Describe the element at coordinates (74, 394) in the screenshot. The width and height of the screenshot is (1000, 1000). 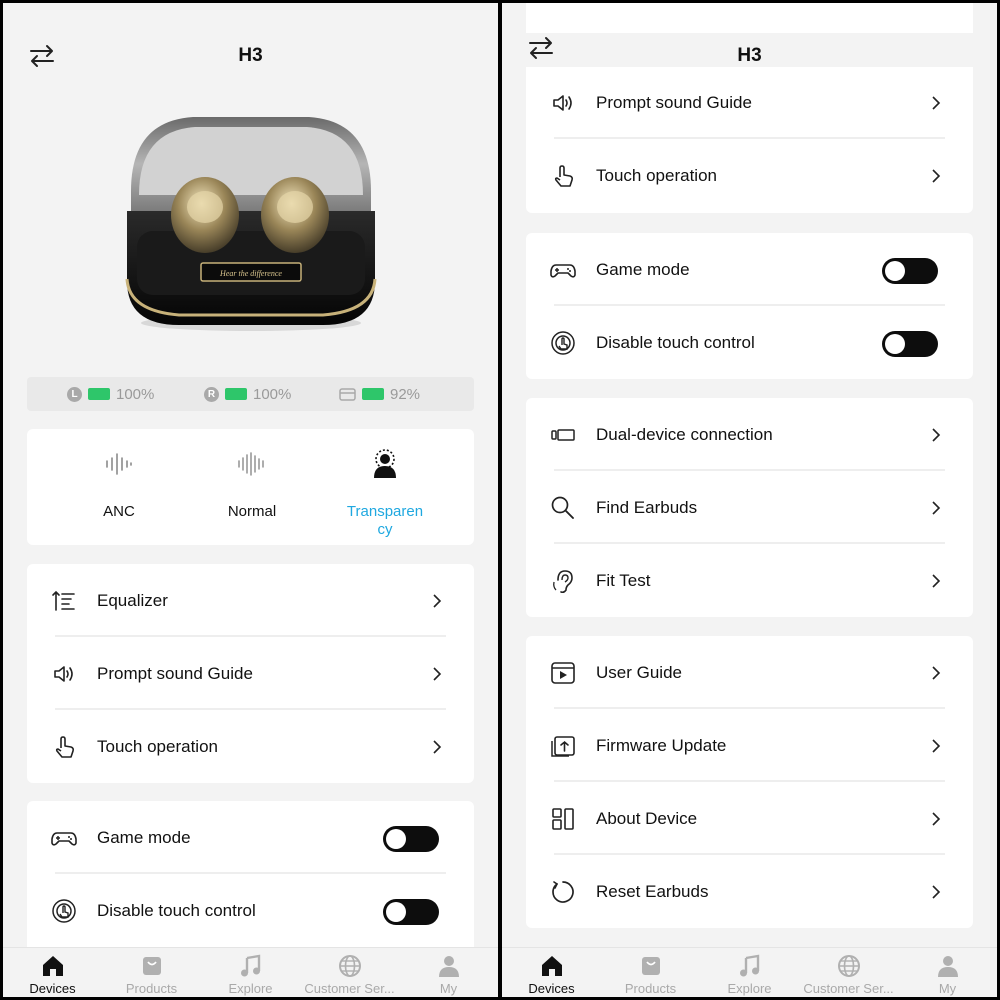
I see `left-earbud-badge: L` at that location.